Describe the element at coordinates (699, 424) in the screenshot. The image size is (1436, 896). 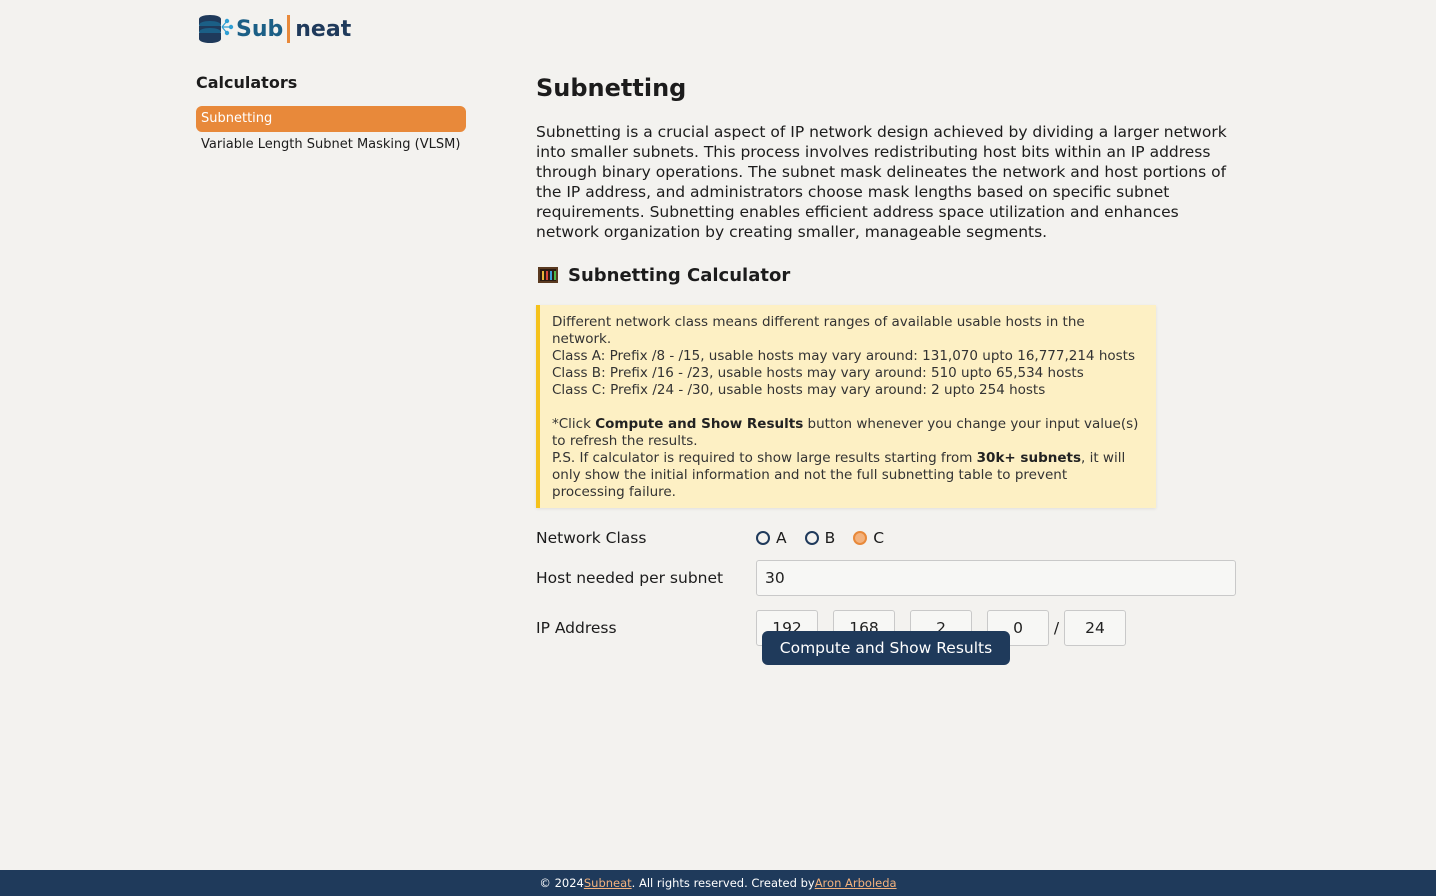
I see `note-bold-text: Compute and Show Results` at that location.